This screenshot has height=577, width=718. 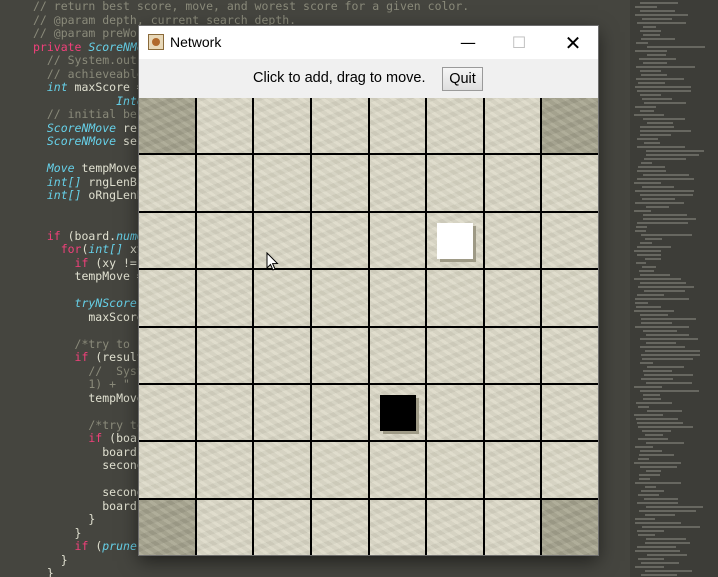 I want to click on toolbar: Click to add, drag to move. Quit, so click(x=368, y=79).